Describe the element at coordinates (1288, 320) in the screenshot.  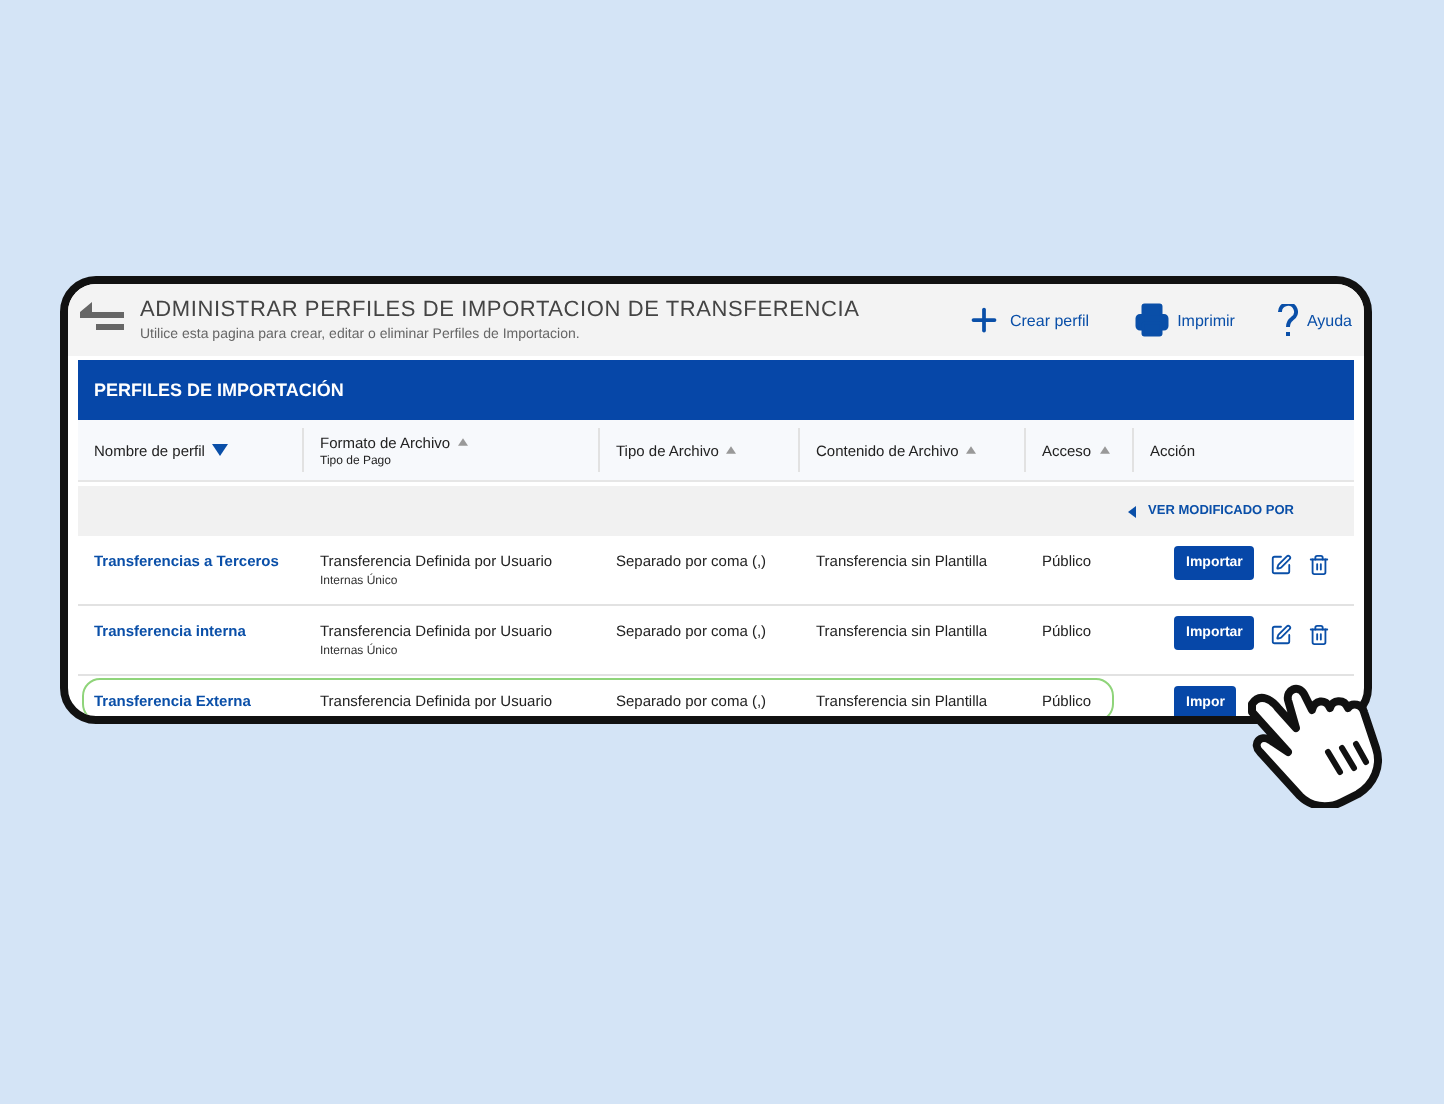
I see `help-icon` at that location.